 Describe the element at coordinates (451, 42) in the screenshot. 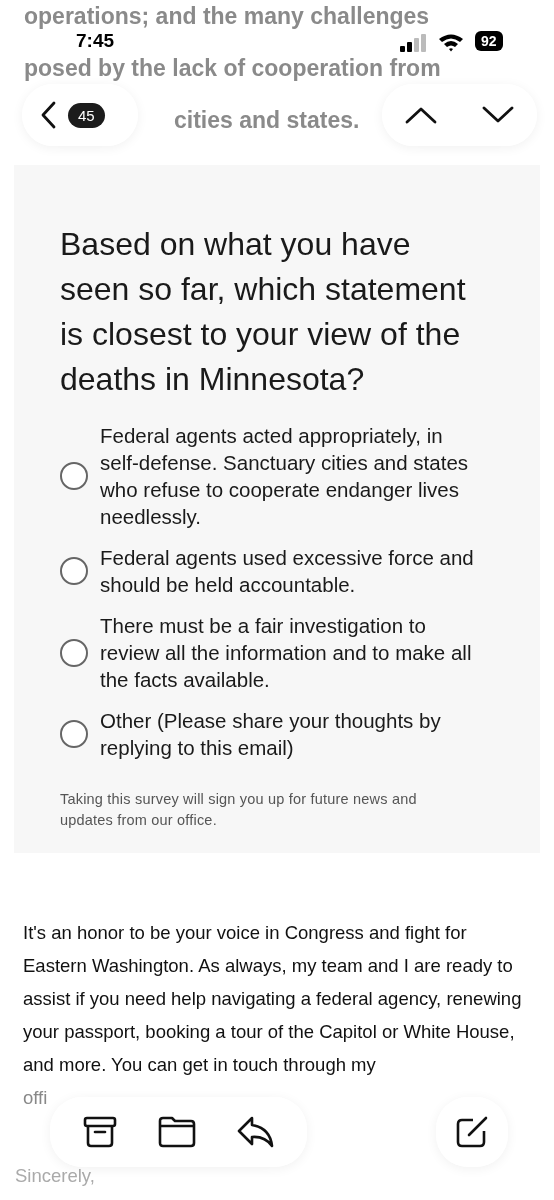

I see `wifi-icon` at that location.